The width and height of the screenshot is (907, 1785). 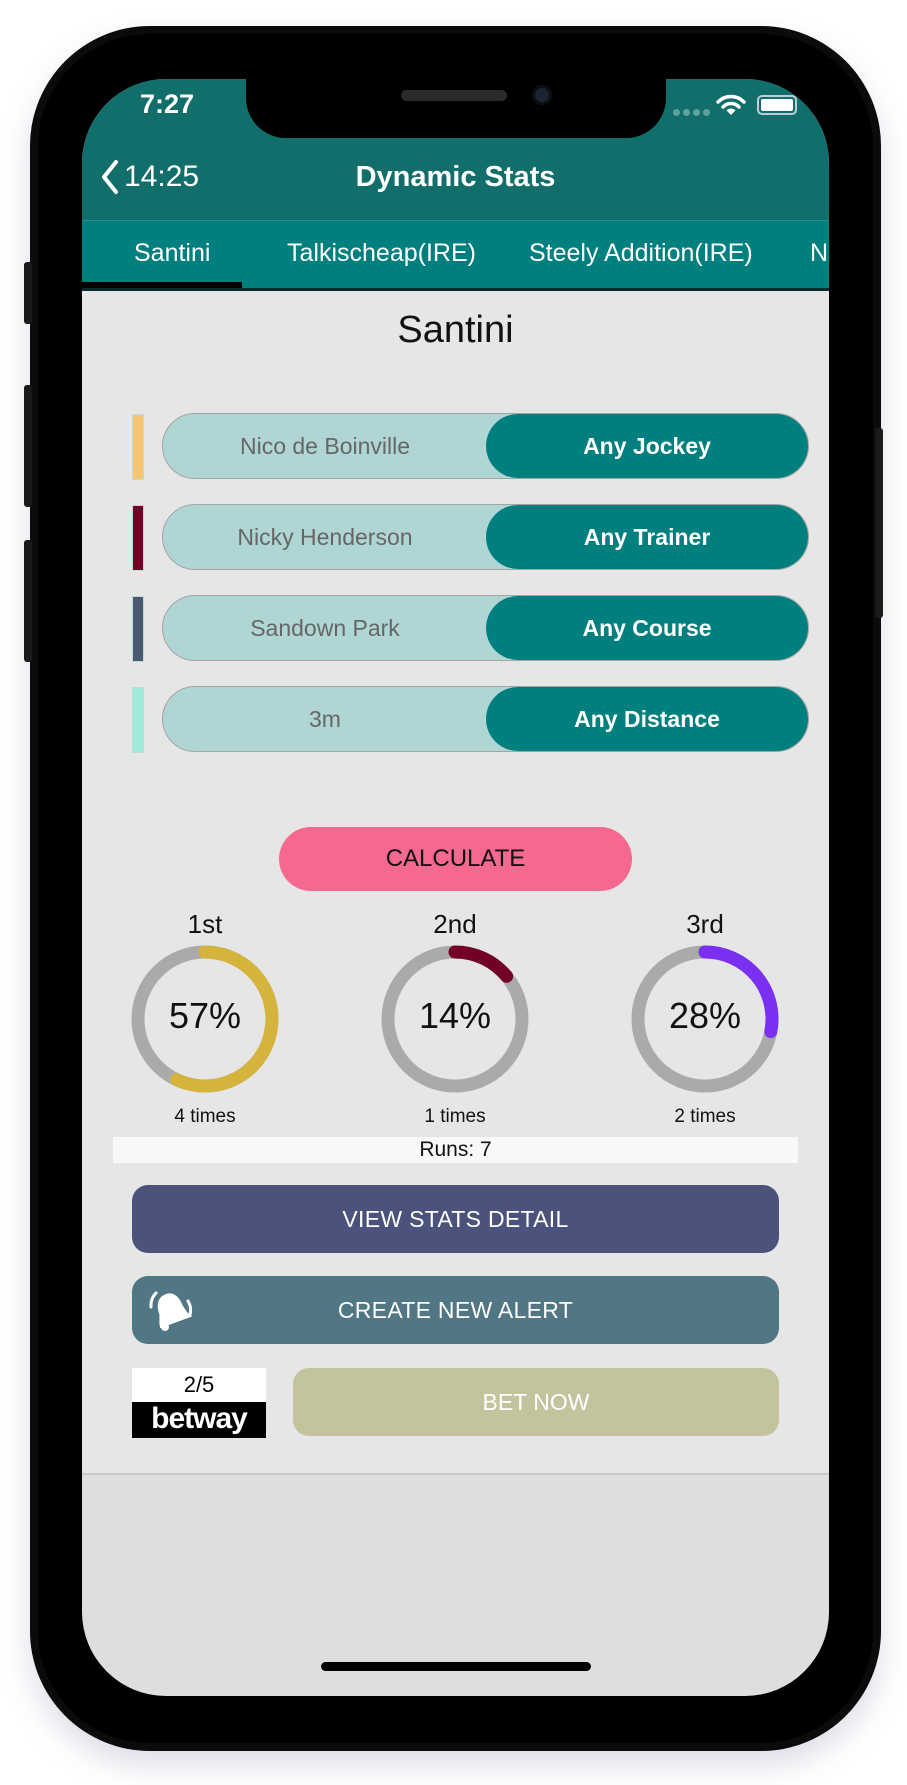 I want to click on any-jockey-option: Any Jockey, so click(x=647, y=446).